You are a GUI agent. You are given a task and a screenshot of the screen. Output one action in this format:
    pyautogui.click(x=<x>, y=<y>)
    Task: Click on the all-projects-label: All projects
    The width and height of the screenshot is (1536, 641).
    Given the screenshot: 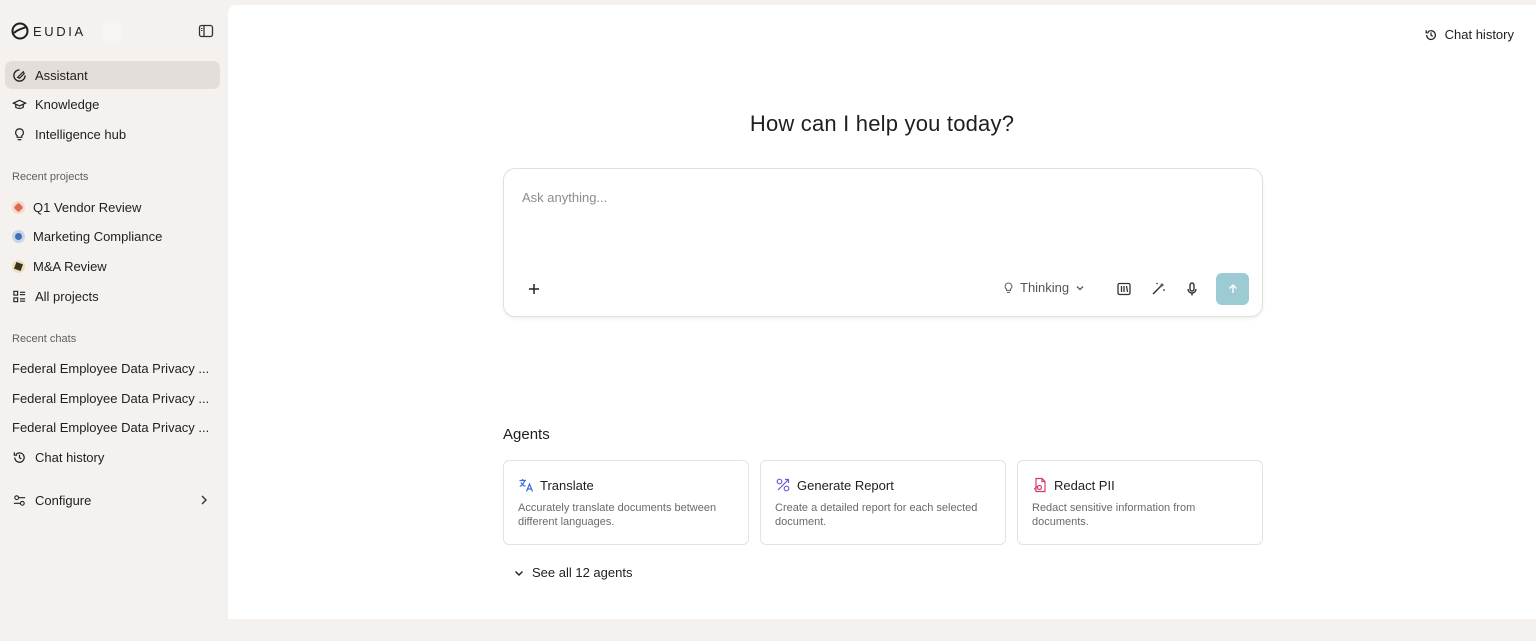 What is the action you would take?
    pyautogui.click(x=67, y=296)
    